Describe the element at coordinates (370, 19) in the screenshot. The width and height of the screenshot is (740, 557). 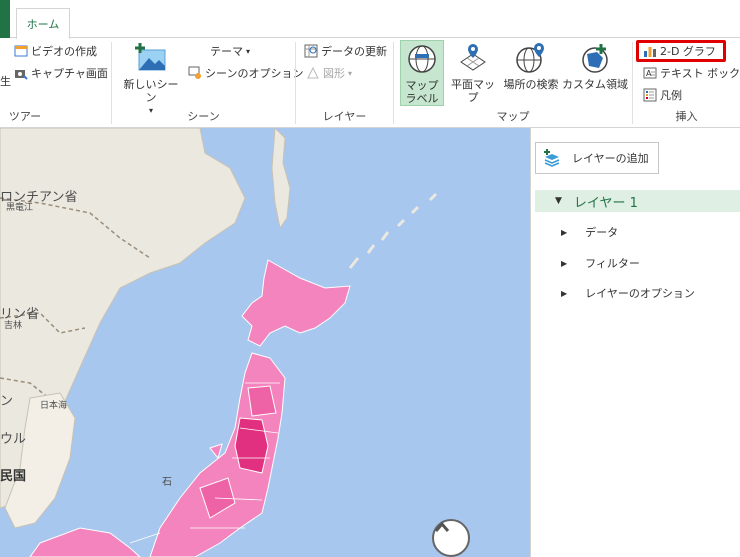
I see `ribbon-tab-bar: ホーム` at that location.